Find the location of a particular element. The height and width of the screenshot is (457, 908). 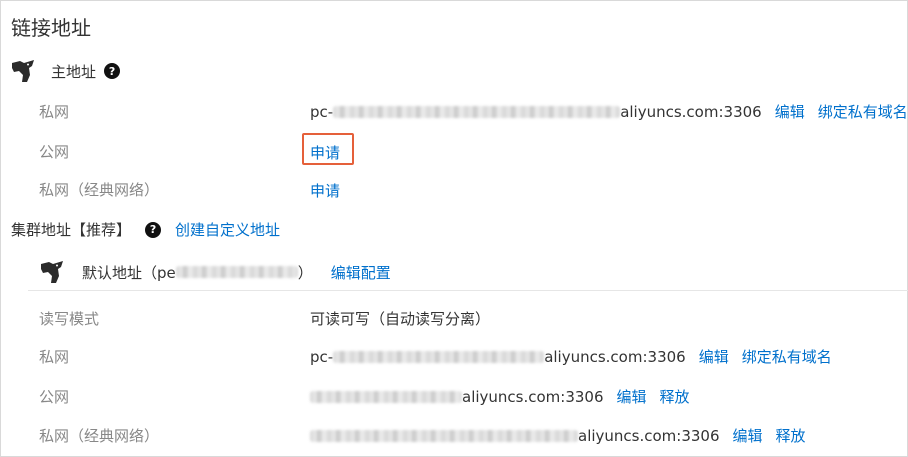

rw-mode-label: 读写模式 is located at coordinates (69, 319).